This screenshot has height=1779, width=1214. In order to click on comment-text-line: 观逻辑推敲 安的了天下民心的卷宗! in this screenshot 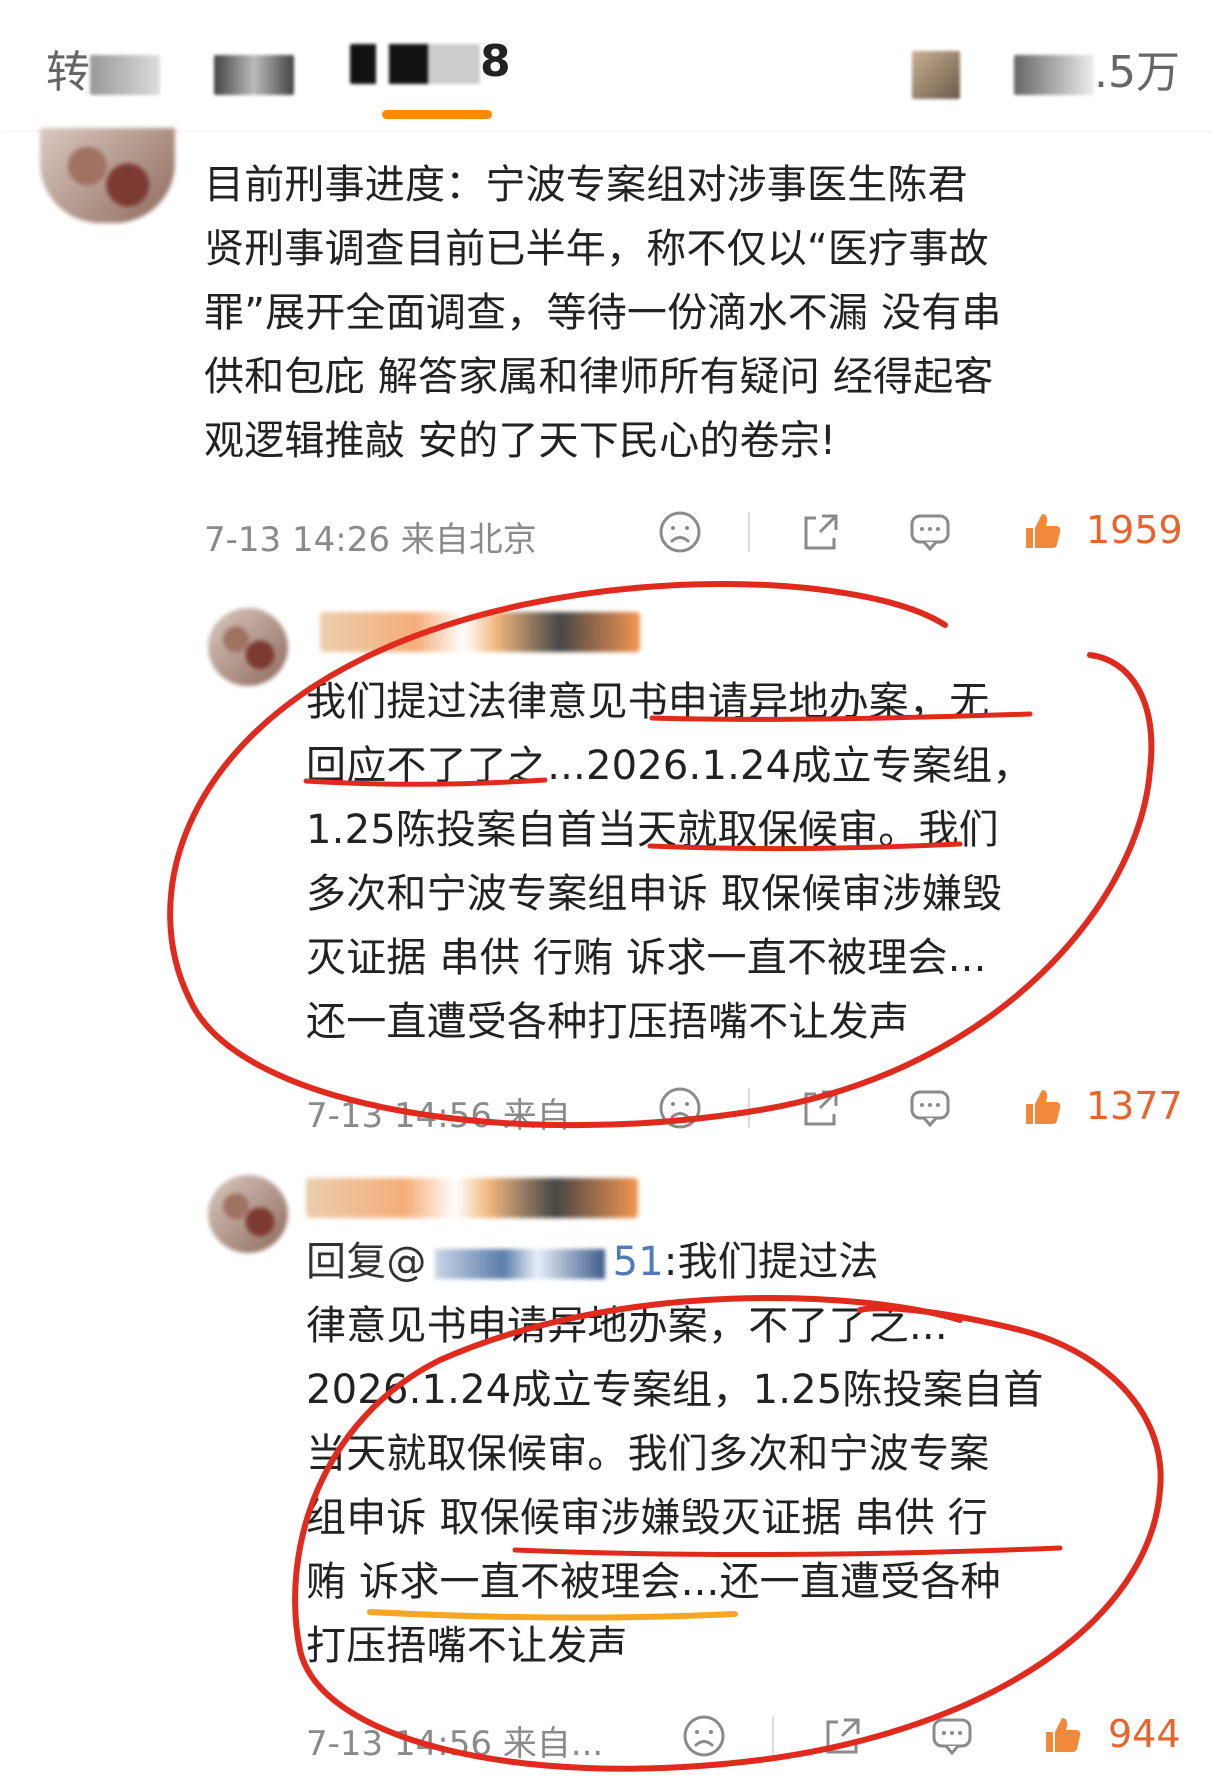, I will do `click(520, 441)`.